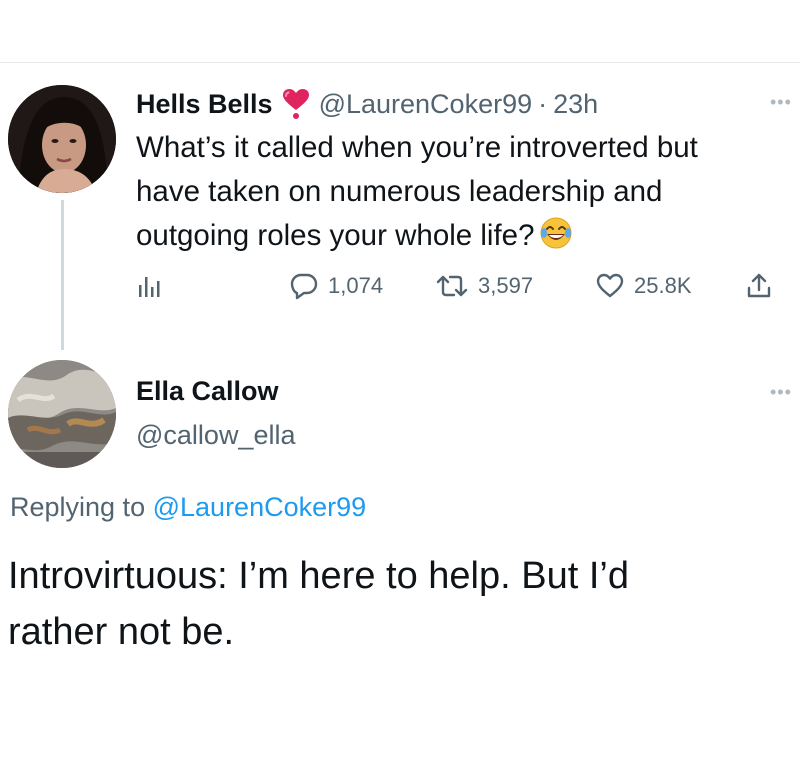 The width and height of the screenshot is (800, 776). What do you see at coordinates (663, 285) in the screenshot?
I see `like-count: 25.8K` at bounding box center [663, 285].